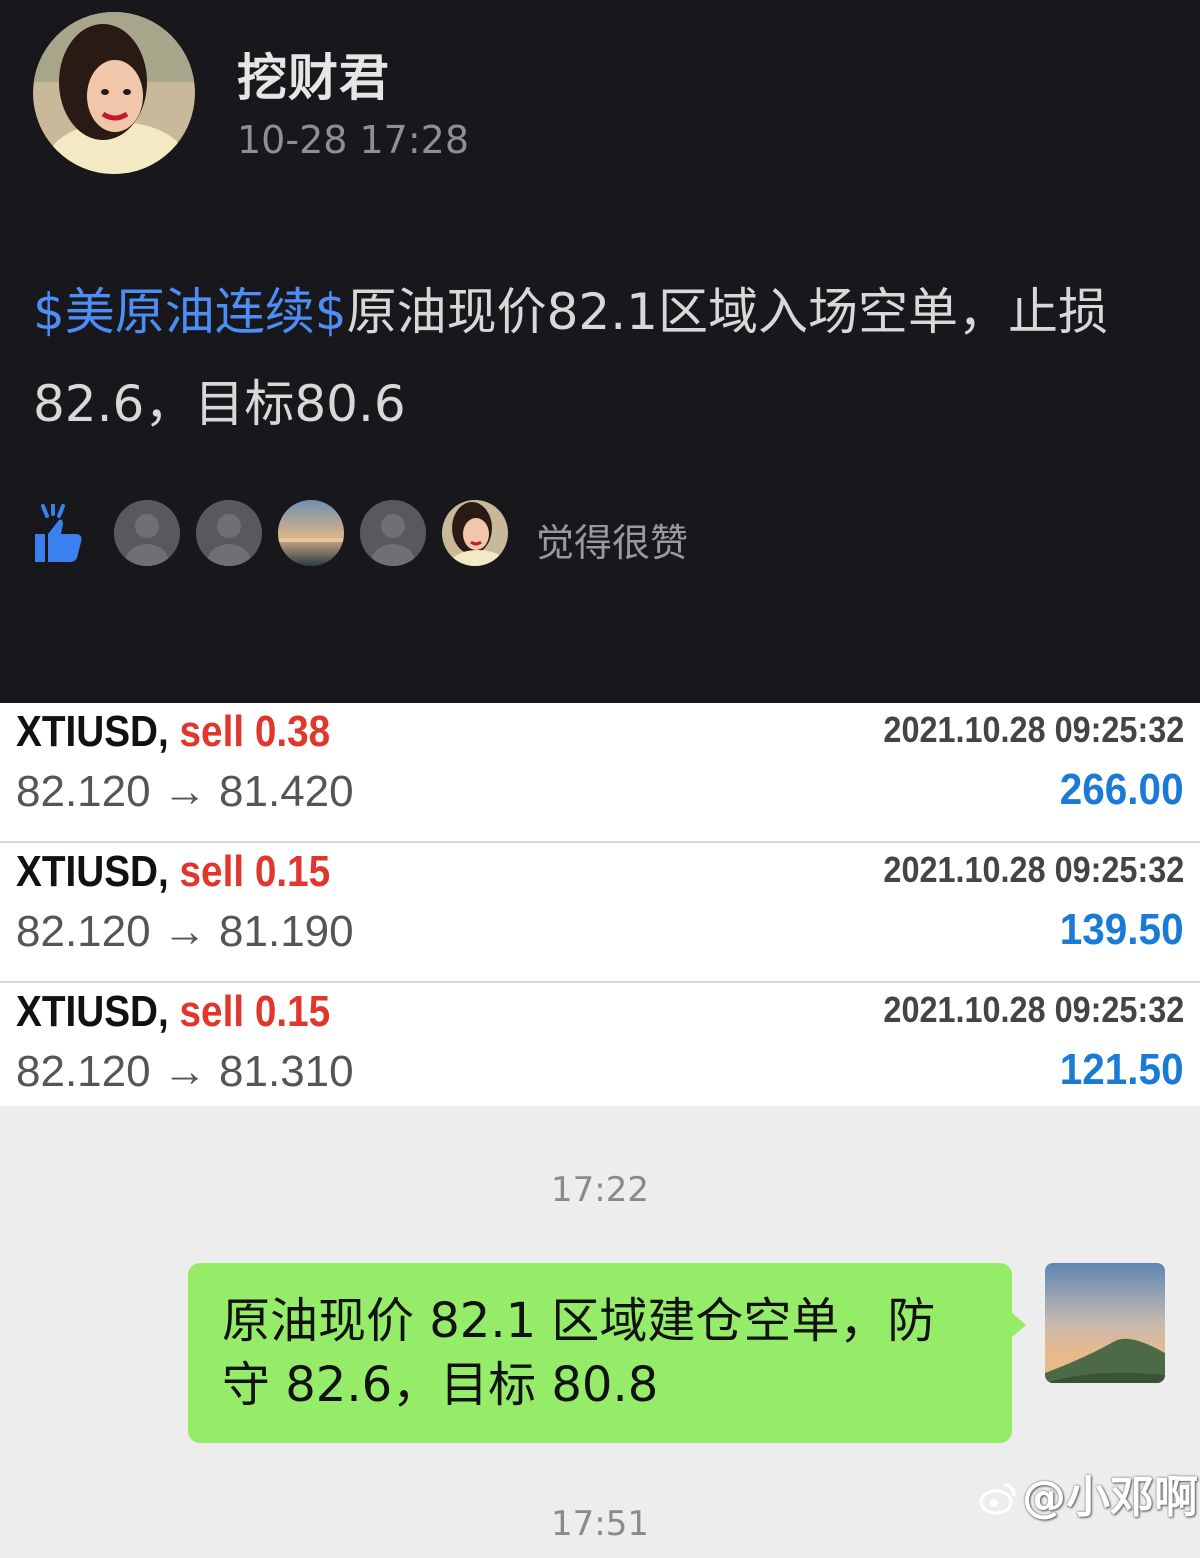 The image size is (1200, 1558). Describe the element at coordinates (255, 731) in the screenshot. I see `trade-side: sell 0.38` at that location.